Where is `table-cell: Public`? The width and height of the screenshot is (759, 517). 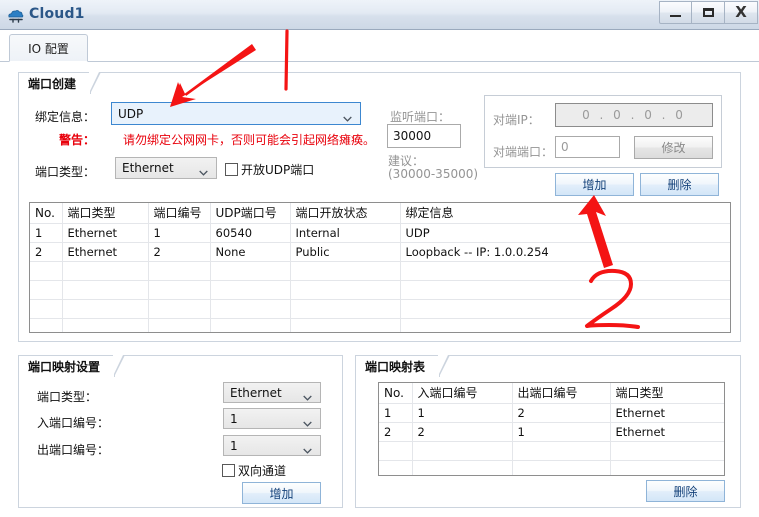 table-cell: Public is located at coordinates (345, 252).